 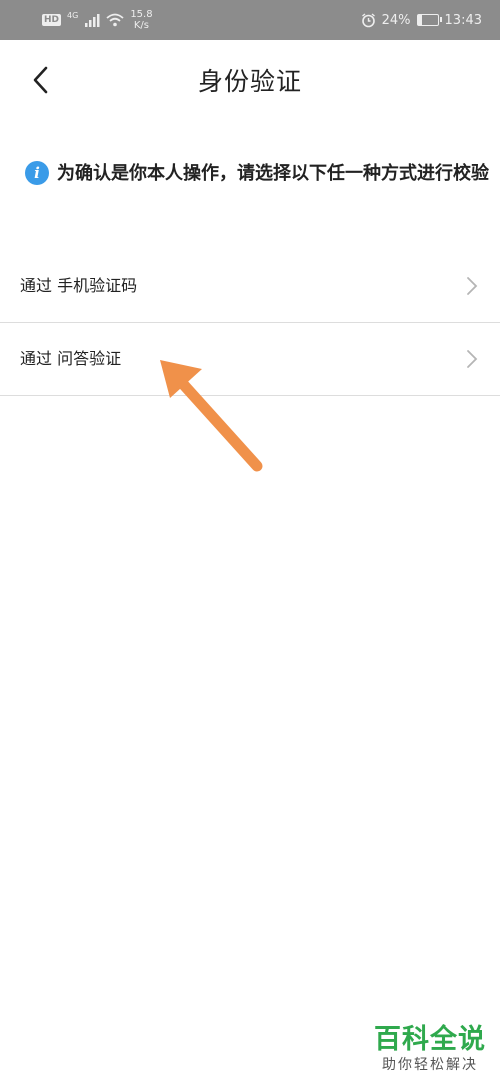 I want to click on notice-text: 为确认是你本人操作，请选择以下任一种方式进行校验, so click(x=273, y=173).